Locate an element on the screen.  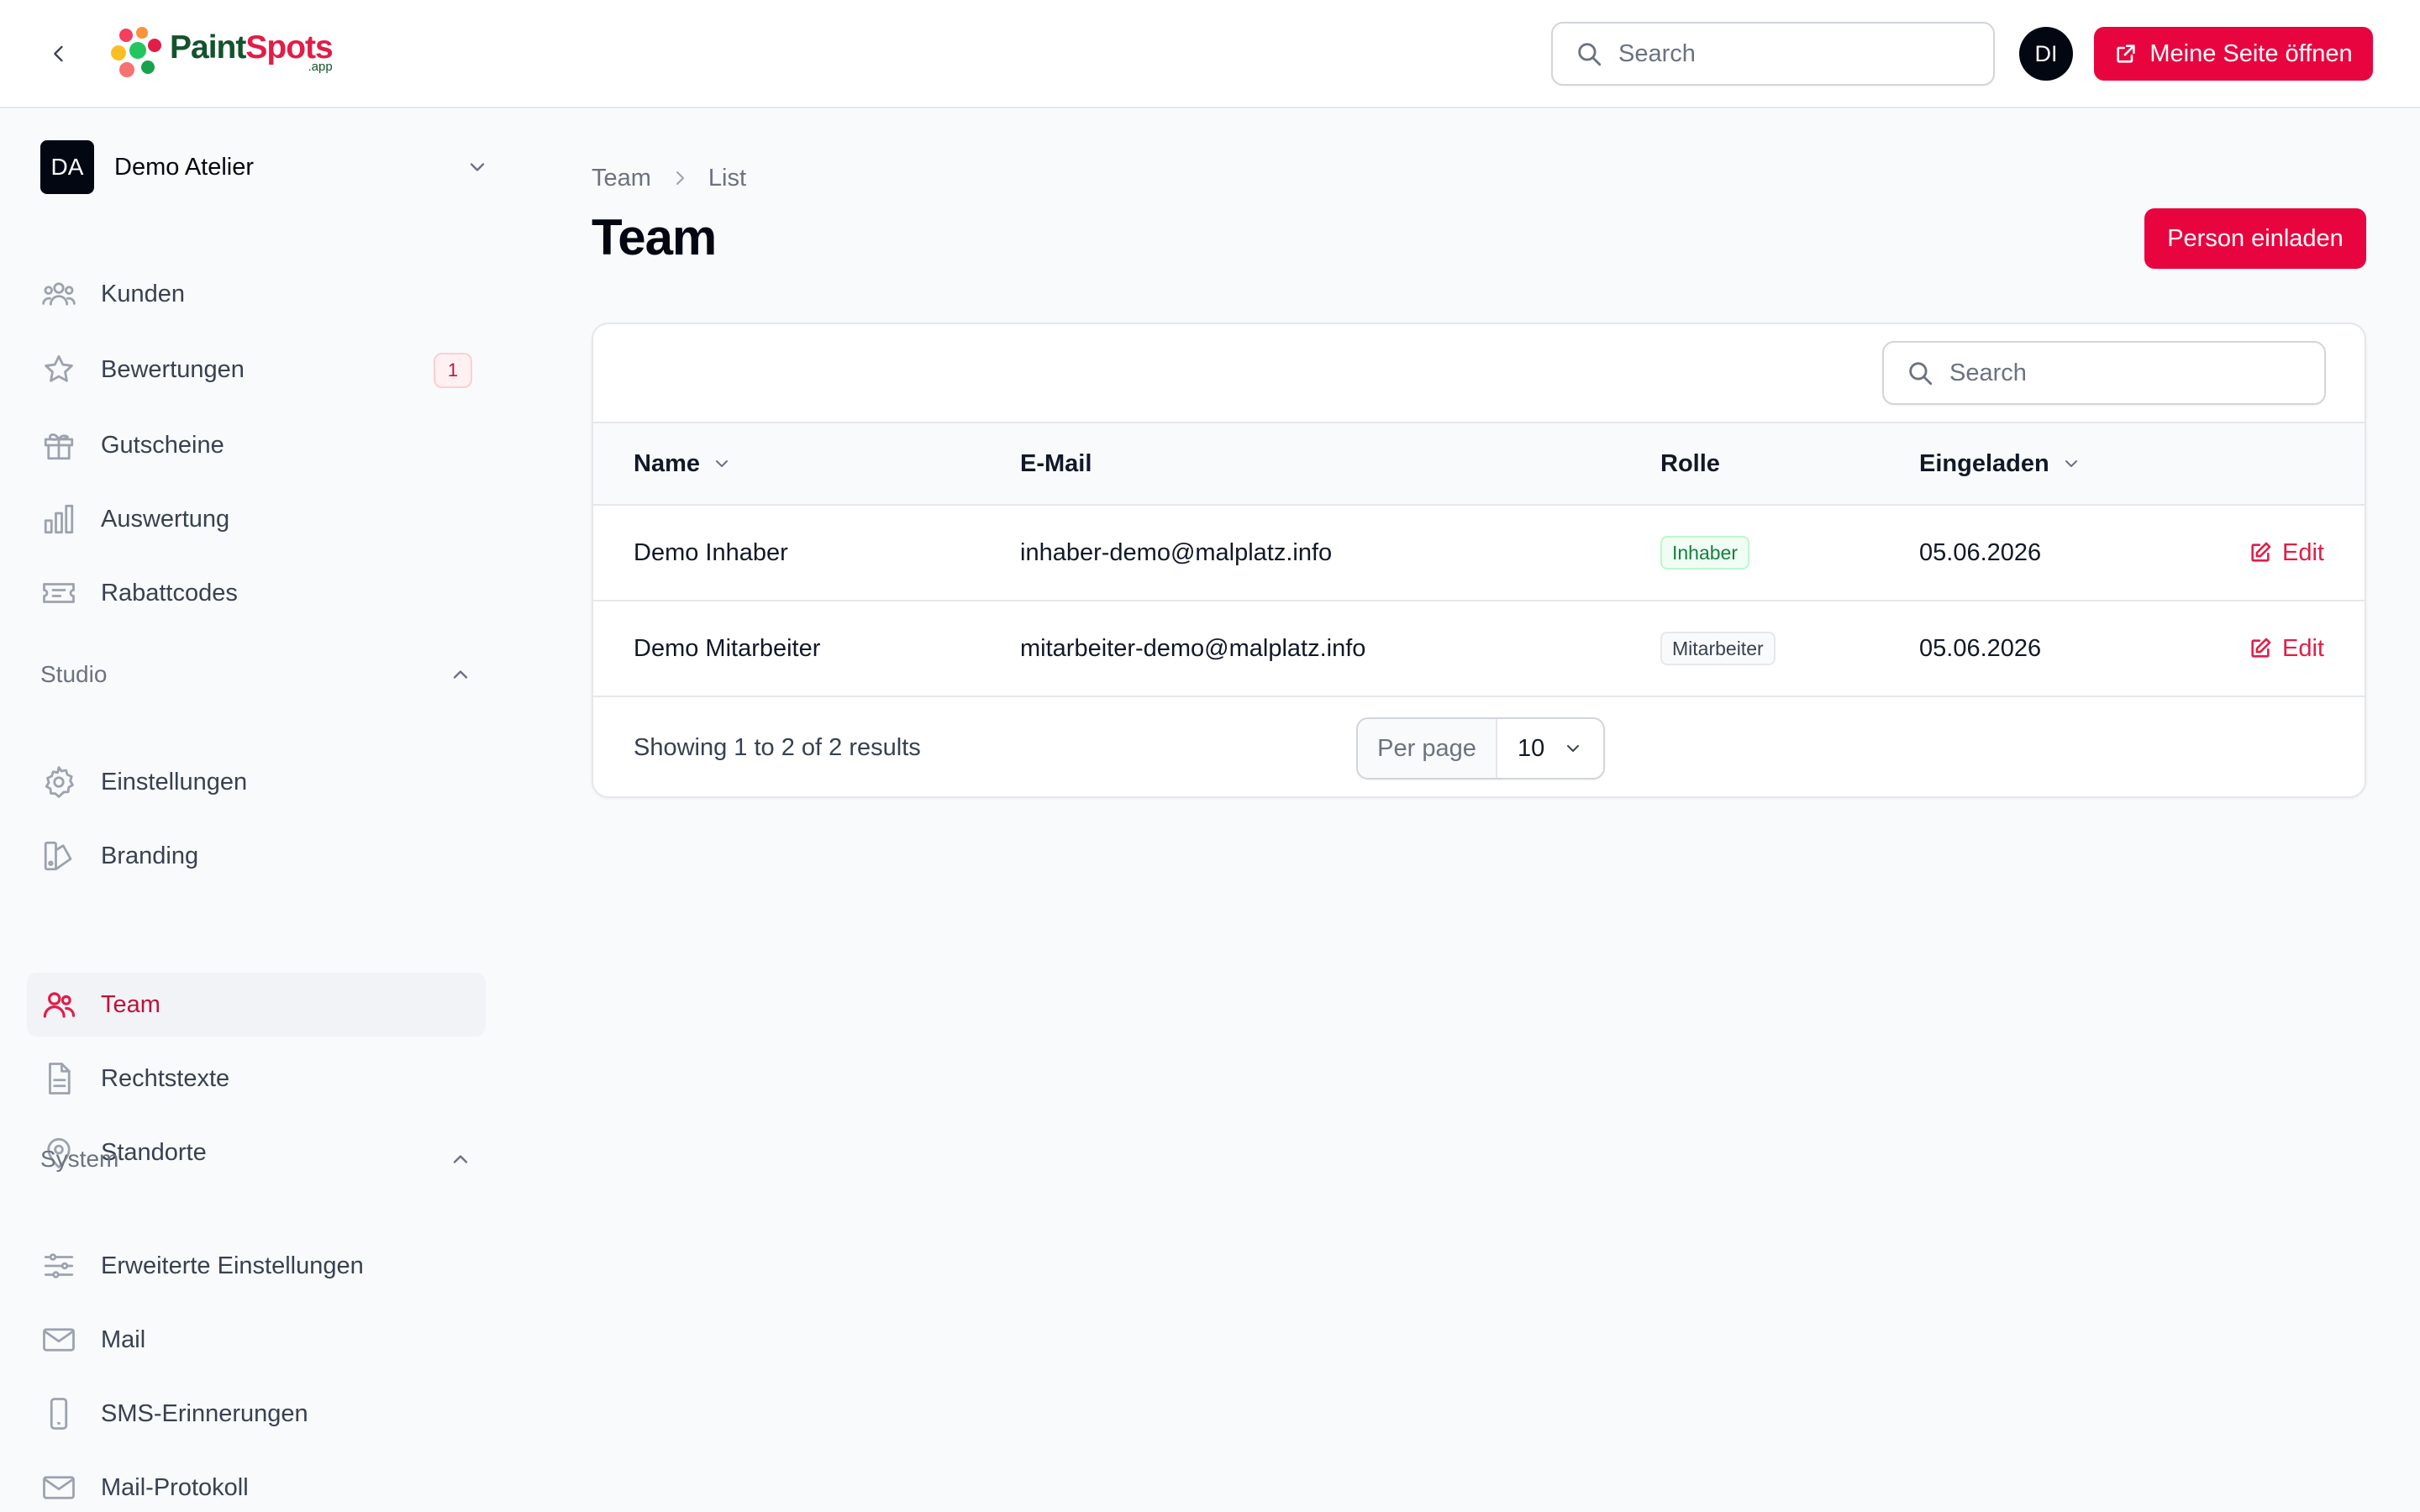
sliders-icon is located at coordinates (58, 1265).